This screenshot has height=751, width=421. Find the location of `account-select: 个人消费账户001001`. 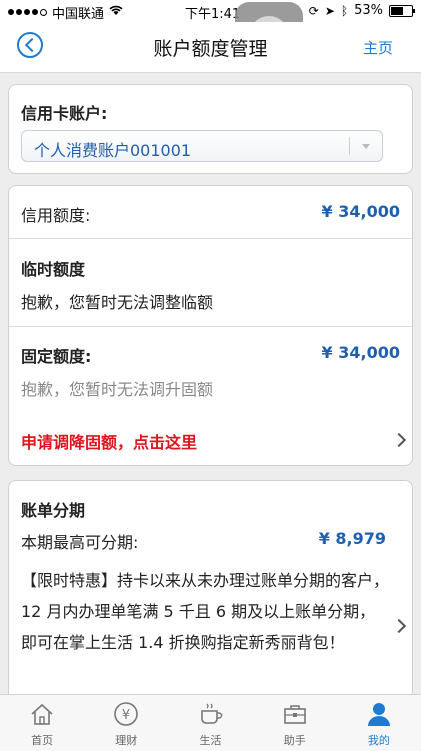

account-select: 个人消费账户001001 is located at coordinates (202, 146).